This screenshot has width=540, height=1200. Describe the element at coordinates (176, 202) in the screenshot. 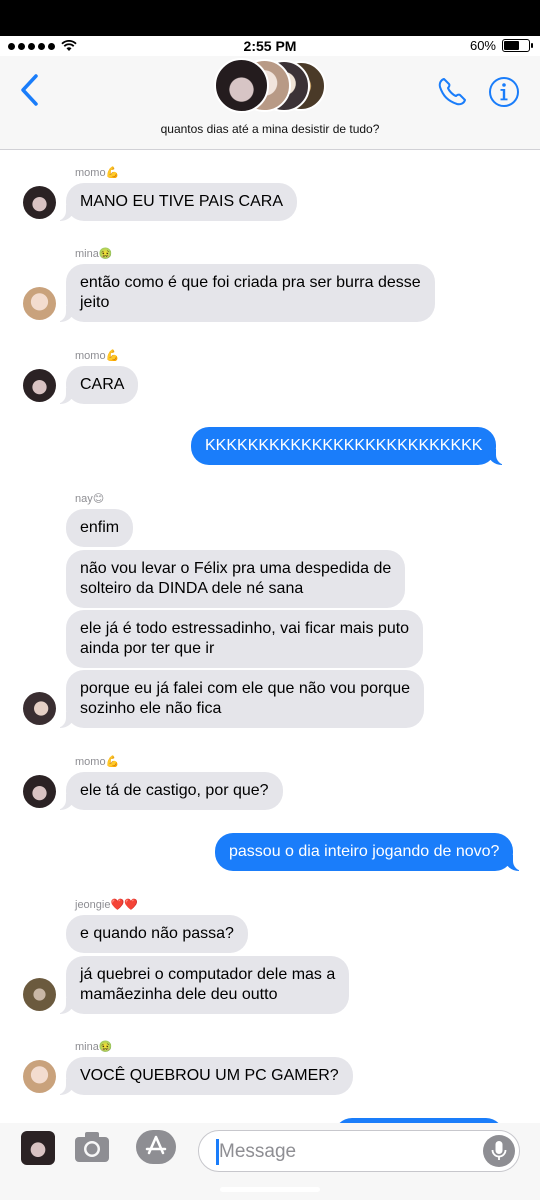

I see `message-bubble: MANO EU TIVE PAIS CARA` at that location.